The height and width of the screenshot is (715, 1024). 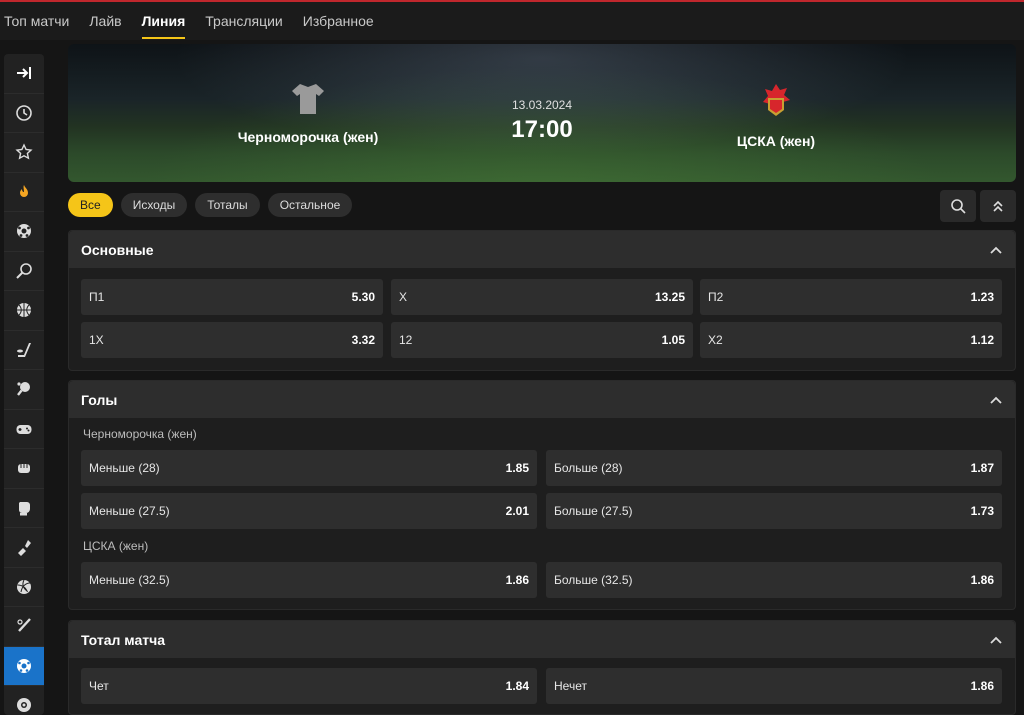 What do you see at coordinates (715, 340) in the screenshot?
I see `odd-label: X2` at bounding box center [715, 340].